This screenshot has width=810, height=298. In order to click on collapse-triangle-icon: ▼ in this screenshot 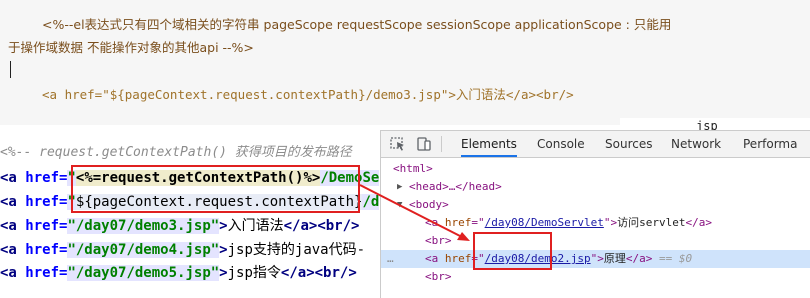, I will do `click(399, 205)`.